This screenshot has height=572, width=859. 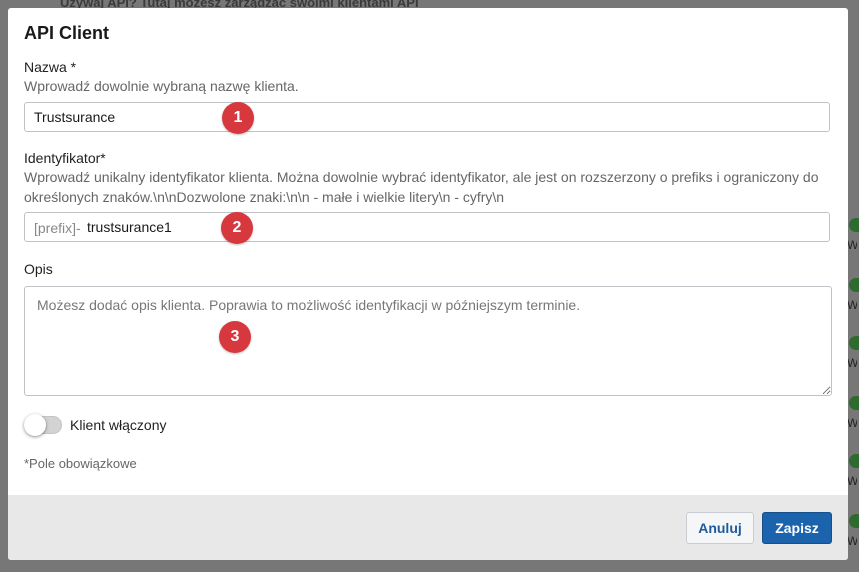 What do you see at coordinates (428, 527) in the screenshot?
I see `dialog-footer: Anuluj Zapisz` at bounding box center [428, 527].